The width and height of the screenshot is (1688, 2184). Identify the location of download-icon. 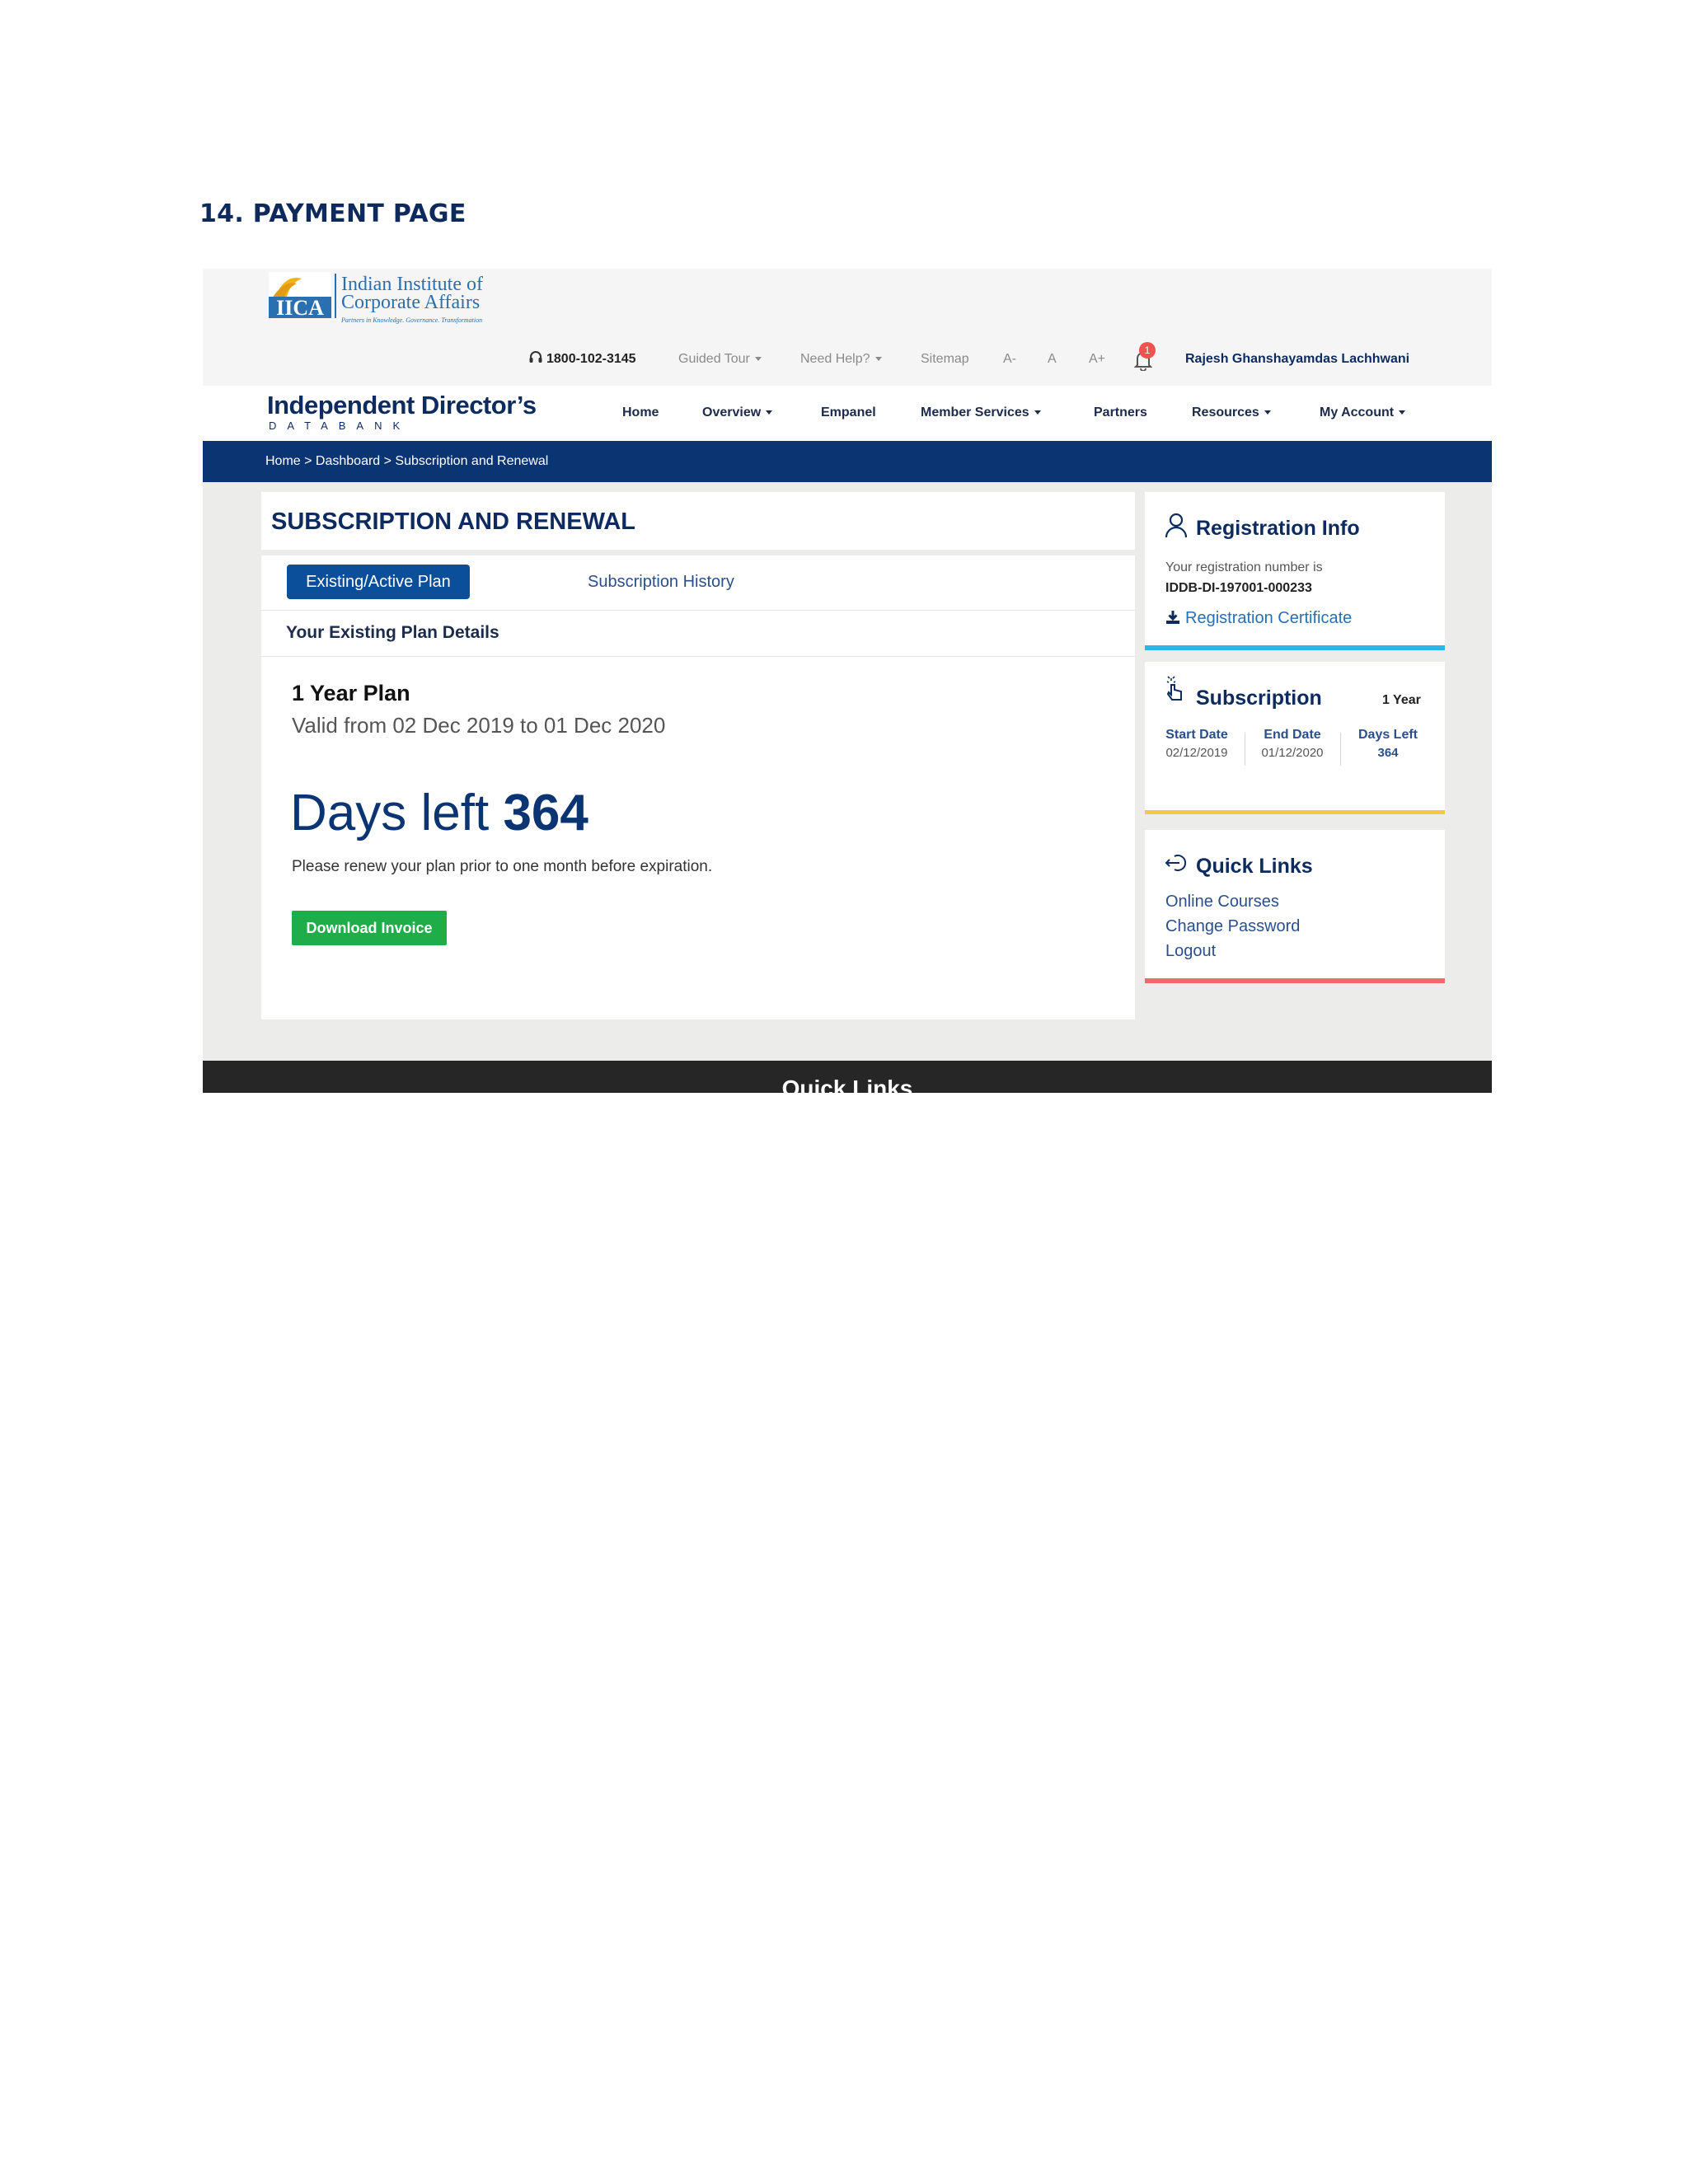
(1172, 617).